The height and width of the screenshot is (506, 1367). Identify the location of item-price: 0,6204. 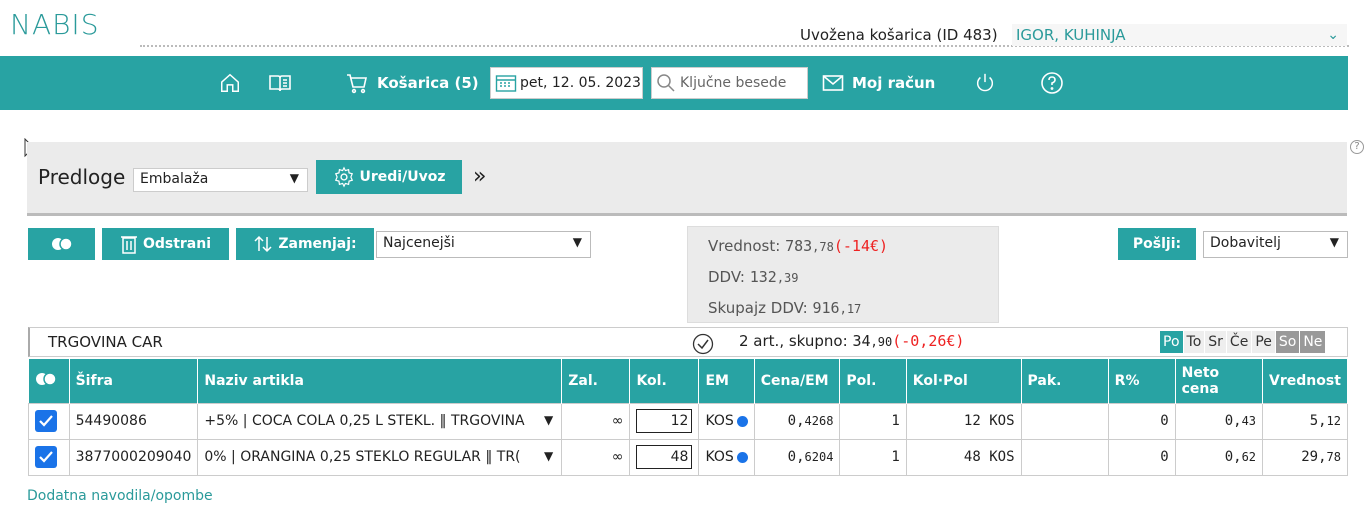
(797, 457).